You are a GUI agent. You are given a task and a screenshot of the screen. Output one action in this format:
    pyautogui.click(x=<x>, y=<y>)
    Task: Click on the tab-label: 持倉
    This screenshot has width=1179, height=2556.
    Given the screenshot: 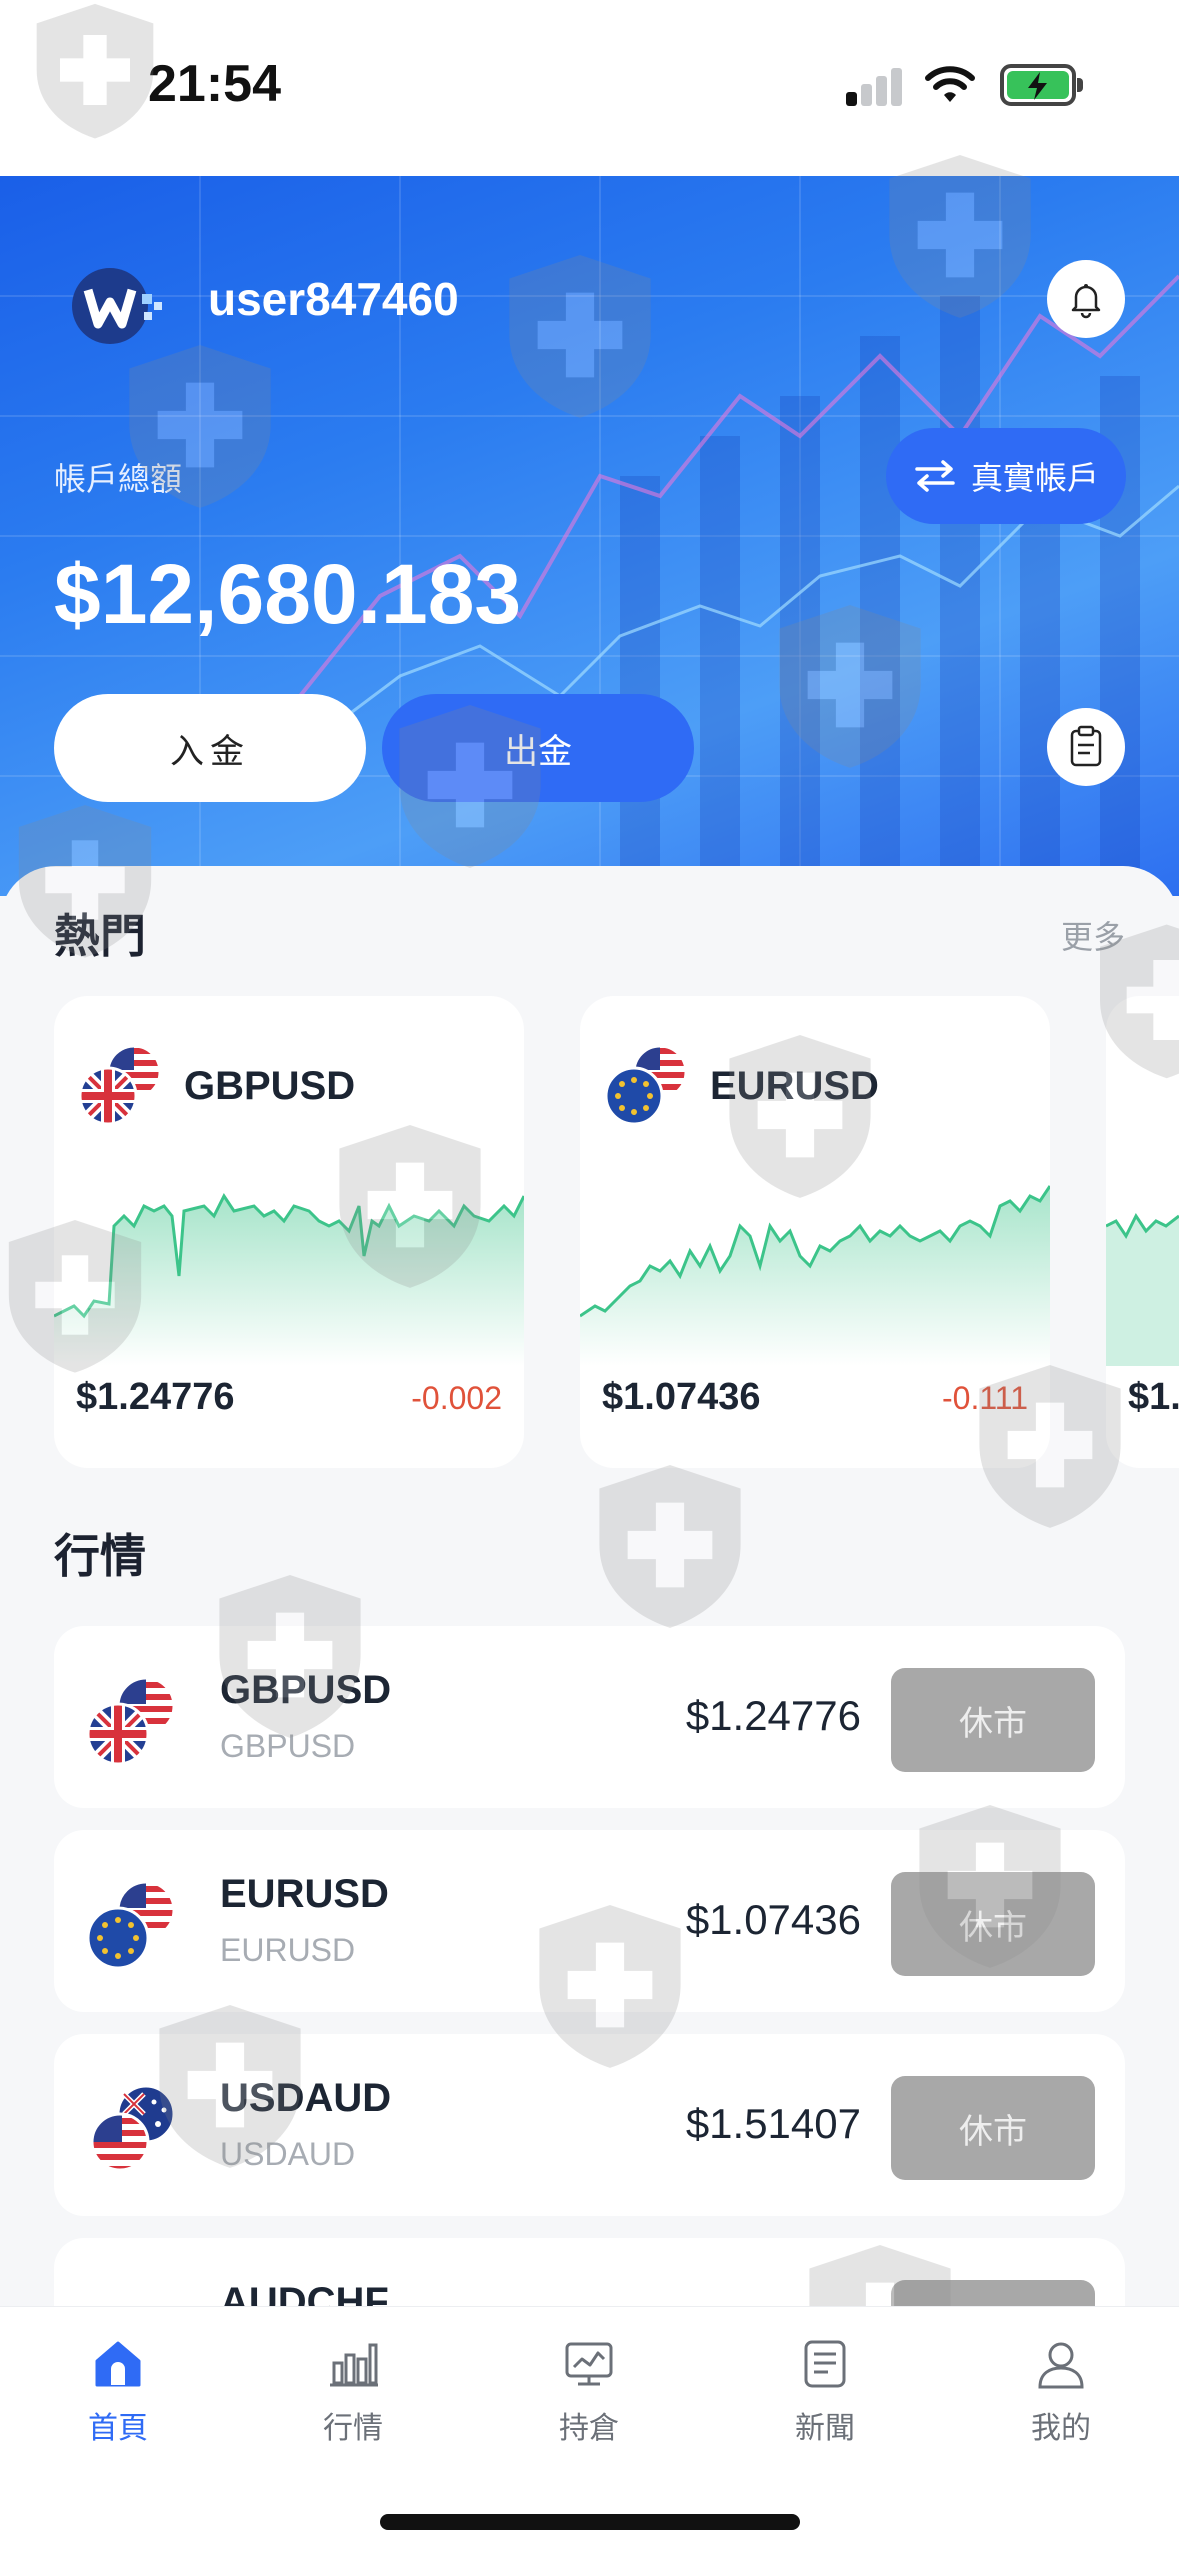 What is the action you would take?
    pyautogui.click(x=589, y=2428)
    